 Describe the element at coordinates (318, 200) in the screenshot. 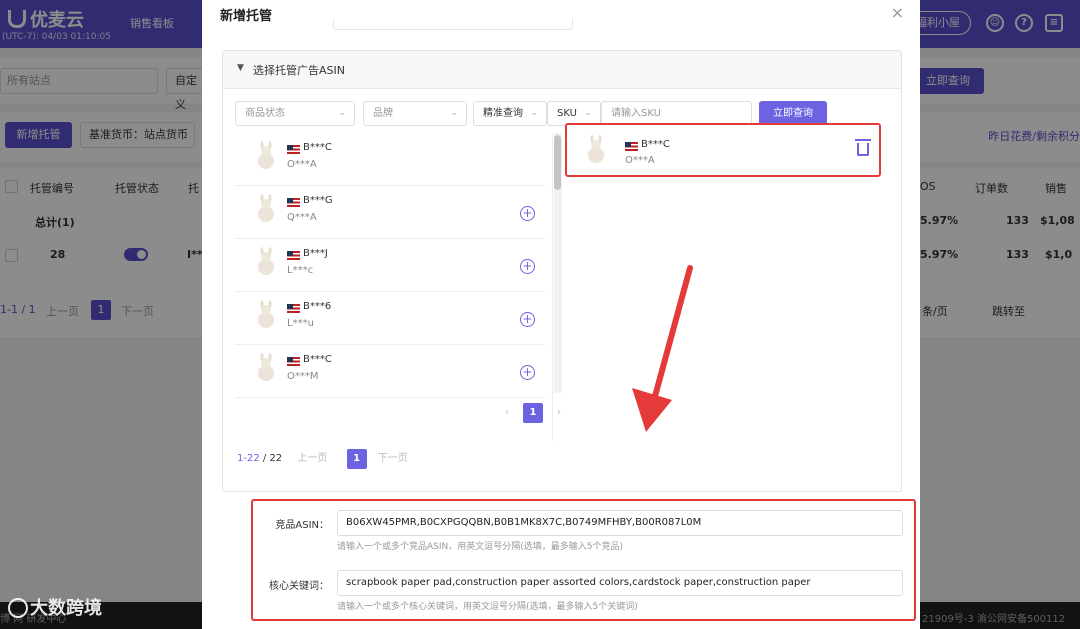

I see `item-asin: B***G` at that location.